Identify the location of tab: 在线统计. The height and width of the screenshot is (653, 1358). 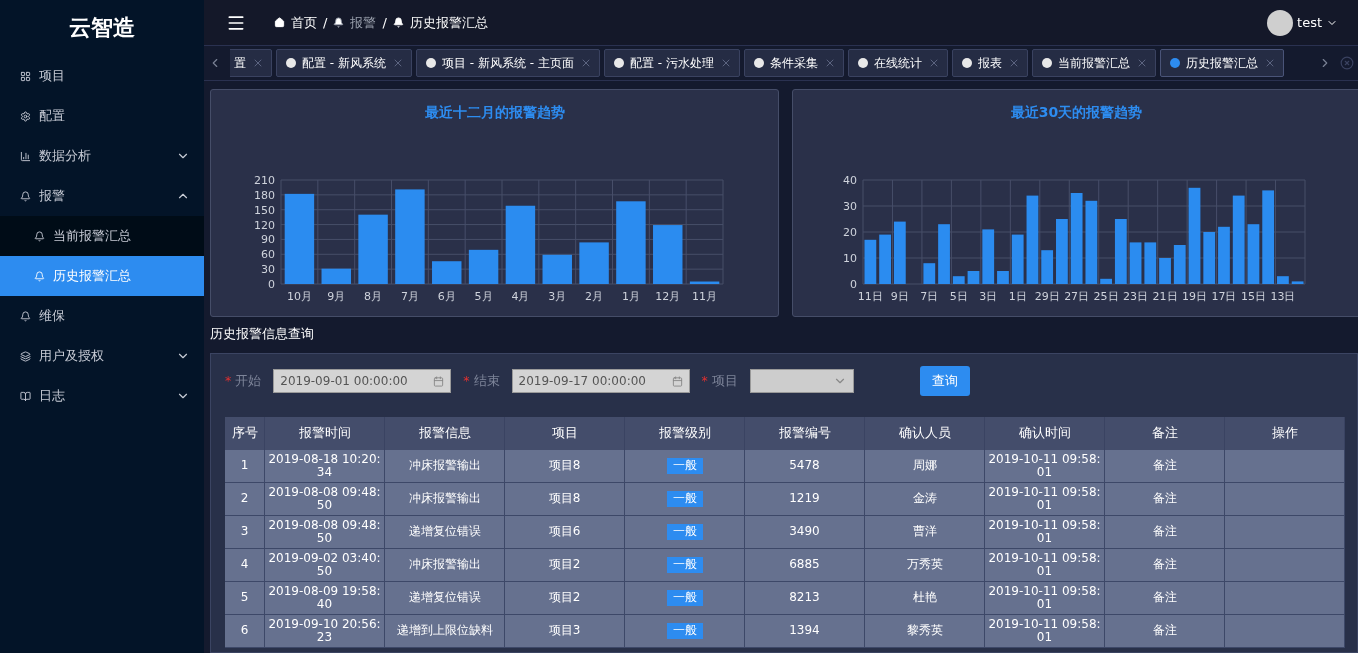
(897, 63).